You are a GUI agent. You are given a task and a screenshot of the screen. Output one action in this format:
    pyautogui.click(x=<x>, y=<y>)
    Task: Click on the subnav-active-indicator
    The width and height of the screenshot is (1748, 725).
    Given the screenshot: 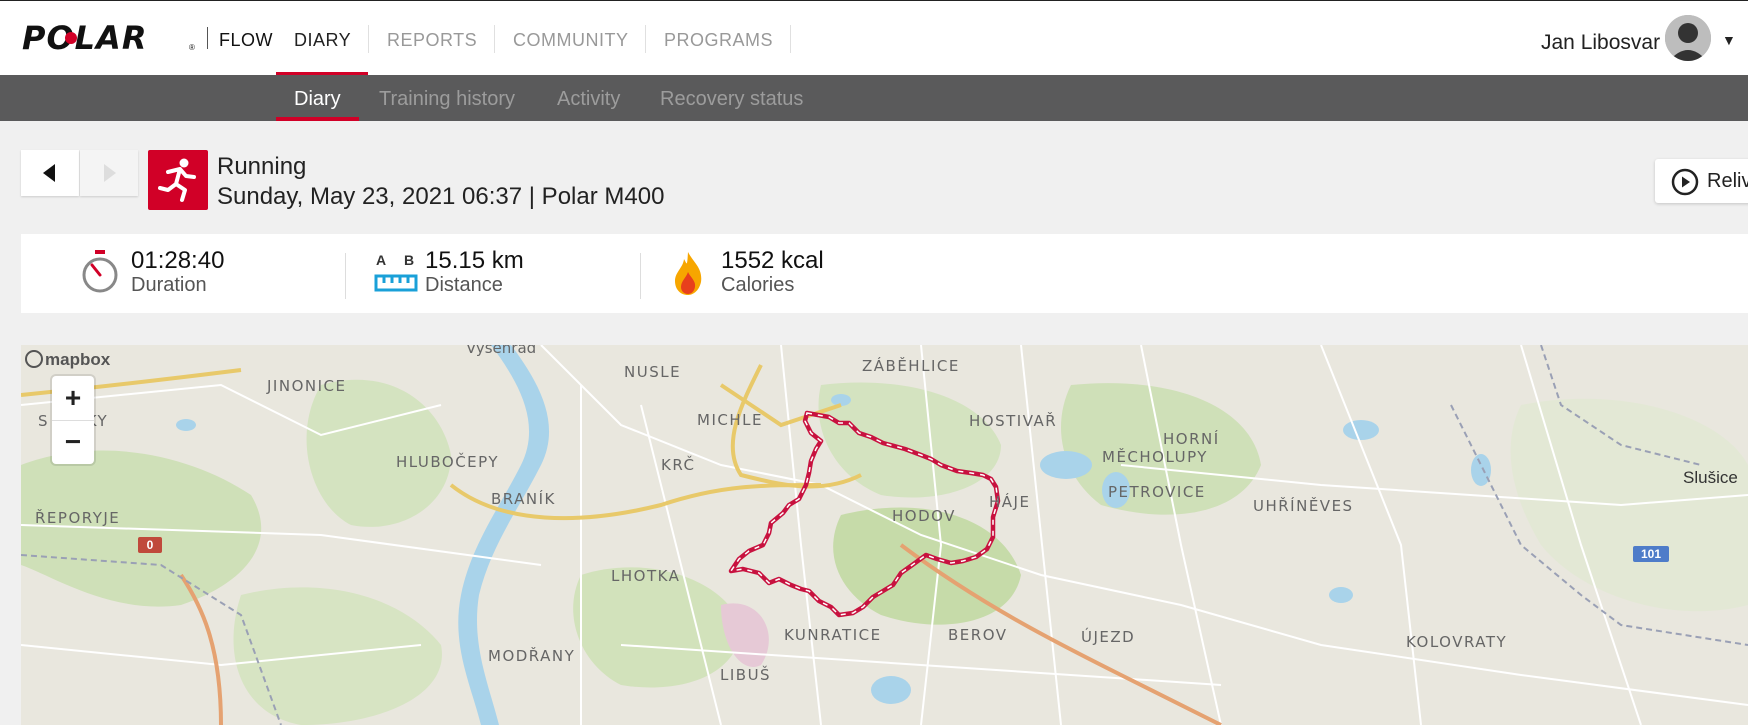 What is the action you would take?
    pyautogui.click(x=317, y=119)
    